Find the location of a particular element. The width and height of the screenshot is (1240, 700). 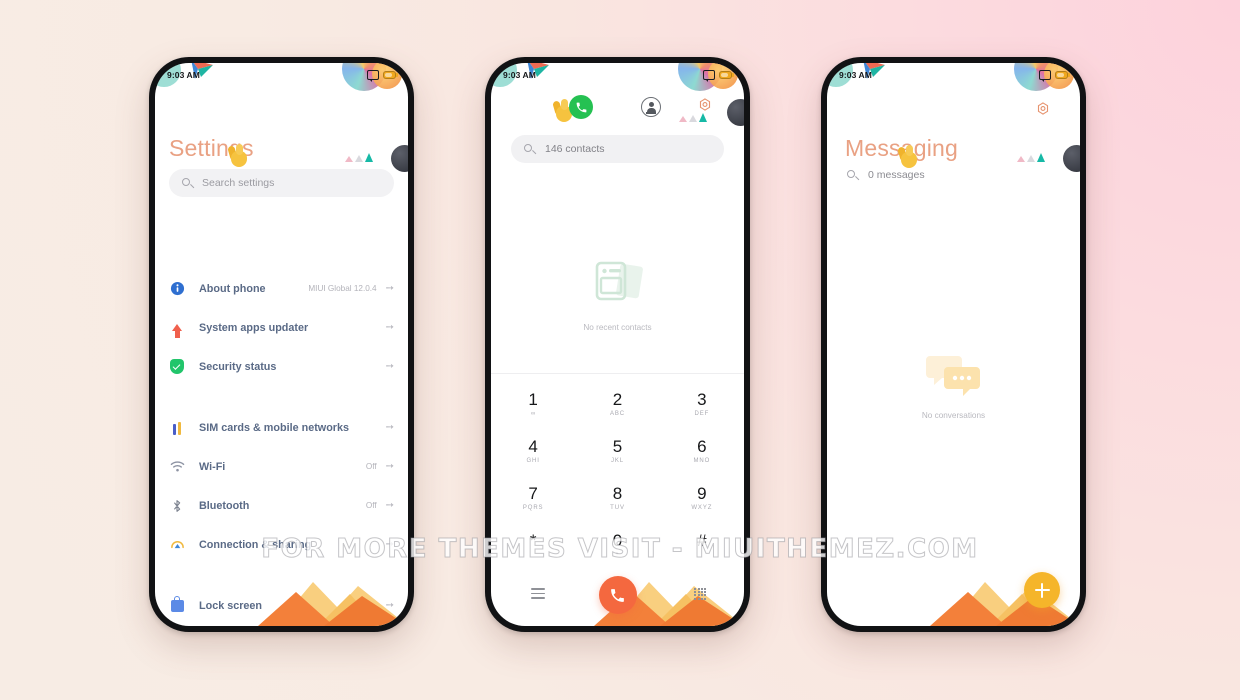

sidebar-item-lock-screen: Lock screen ➙ is located at coordinates (281, 605).